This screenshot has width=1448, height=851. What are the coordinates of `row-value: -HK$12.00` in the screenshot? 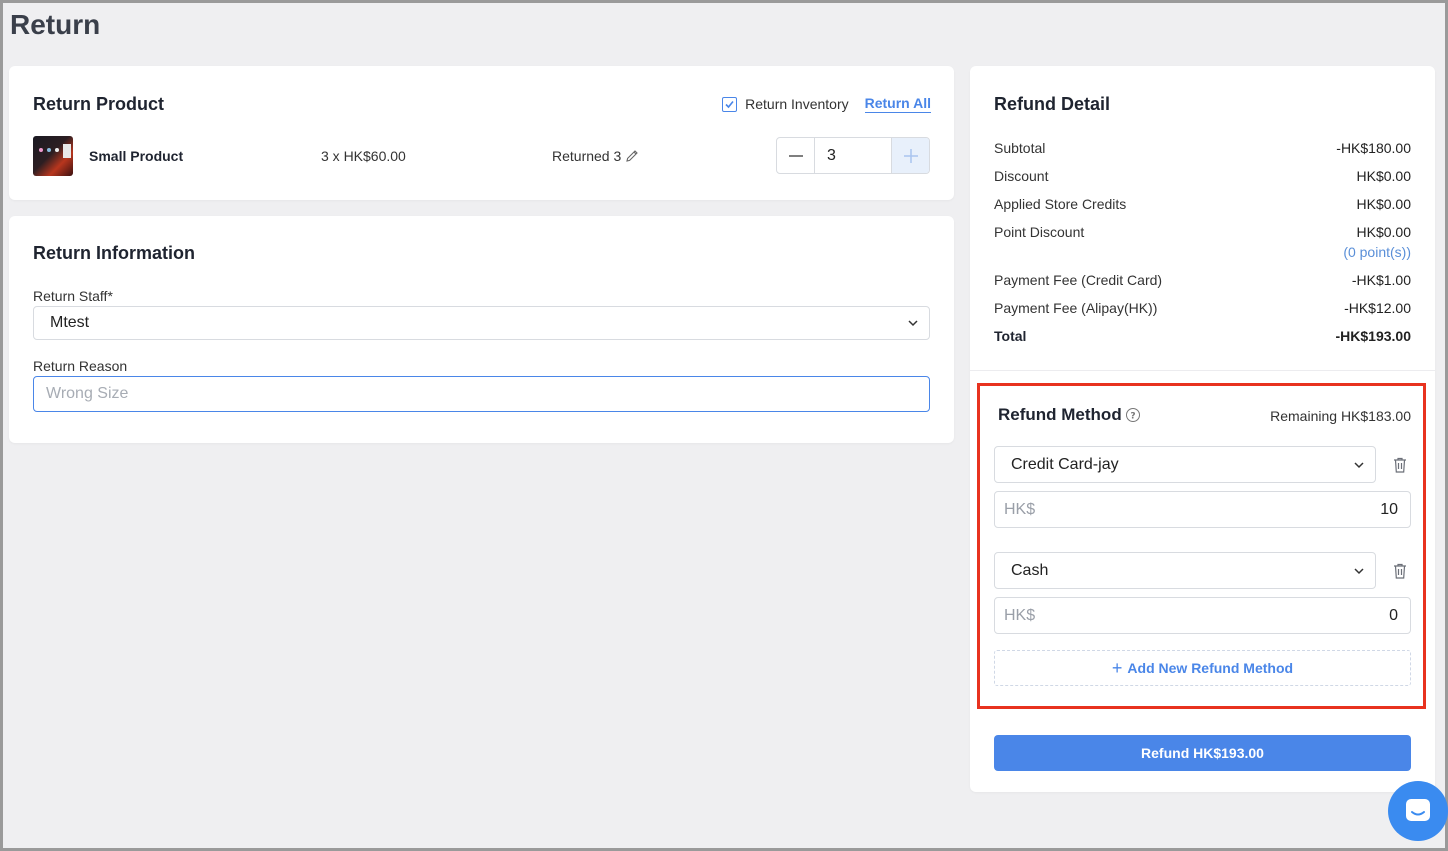 It's located at (1377, 308).